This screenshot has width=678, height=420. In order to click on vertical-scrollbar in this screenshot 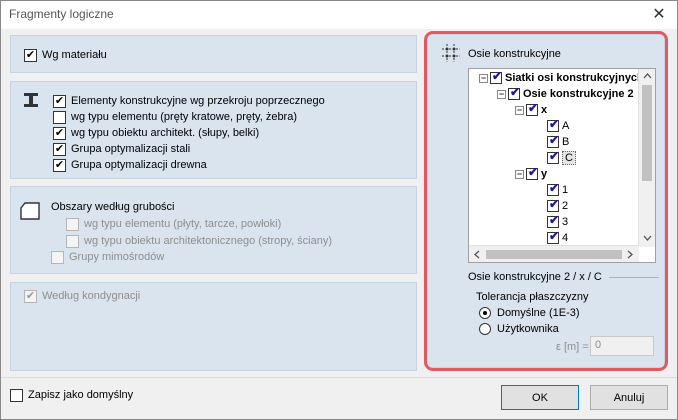, I will do `click(646, 158)`.